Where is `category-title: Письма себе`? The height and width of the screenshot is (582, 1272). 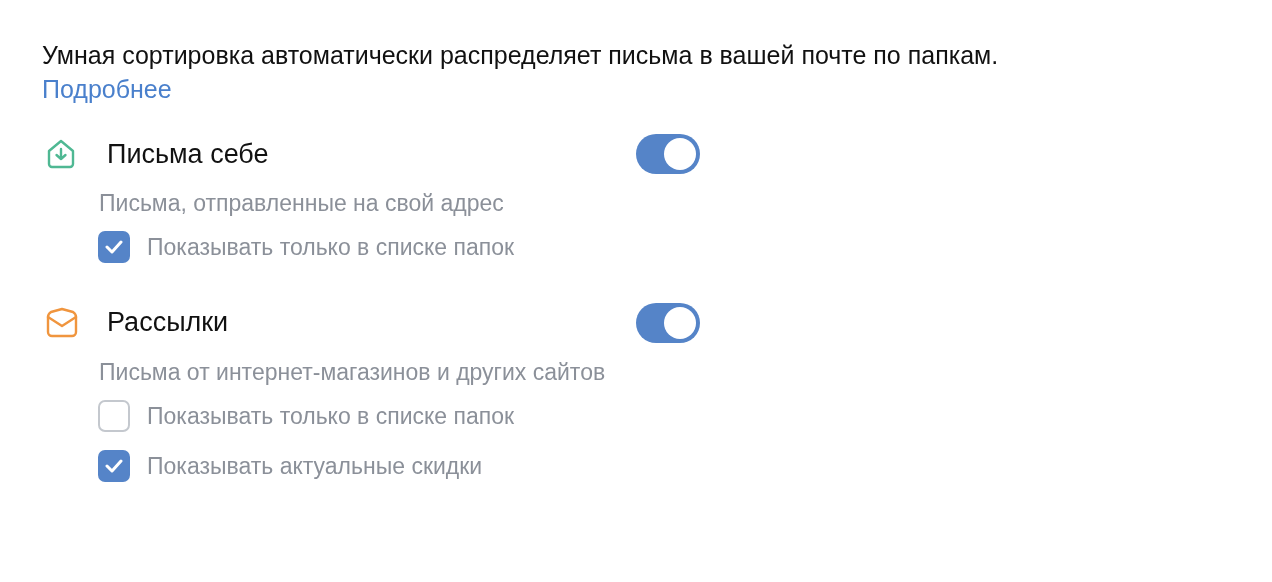 category-title: Письма себе is located at coordinates (188, 154).